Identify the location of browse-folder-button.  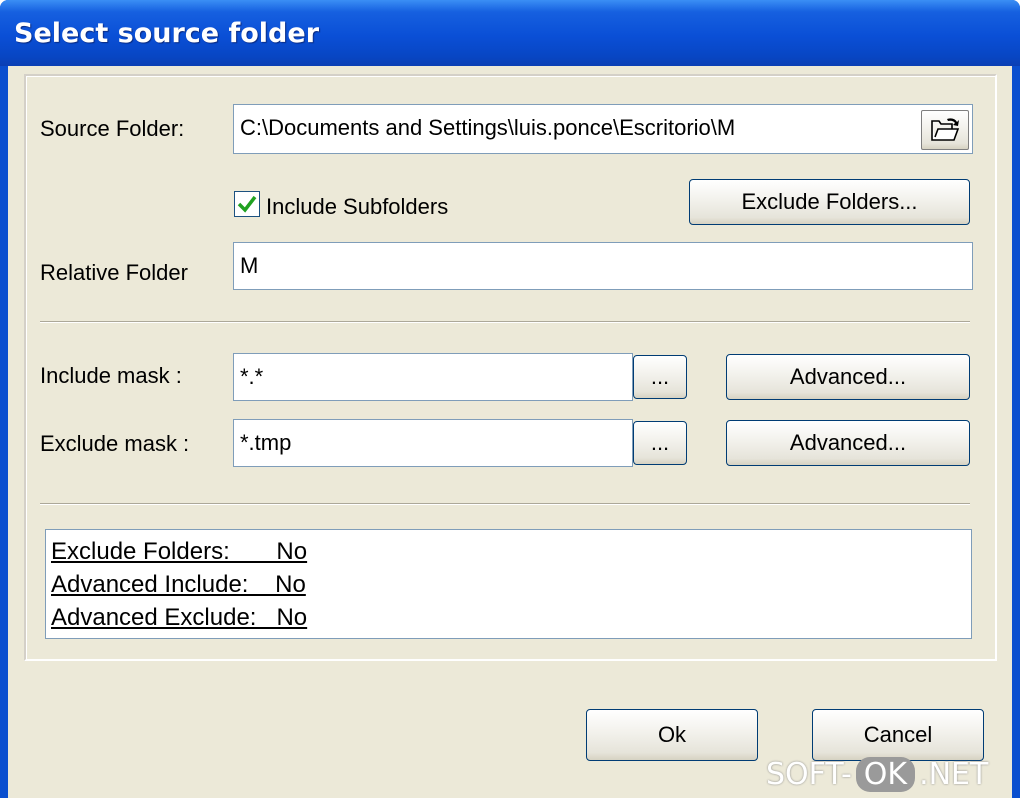
(945, 130).